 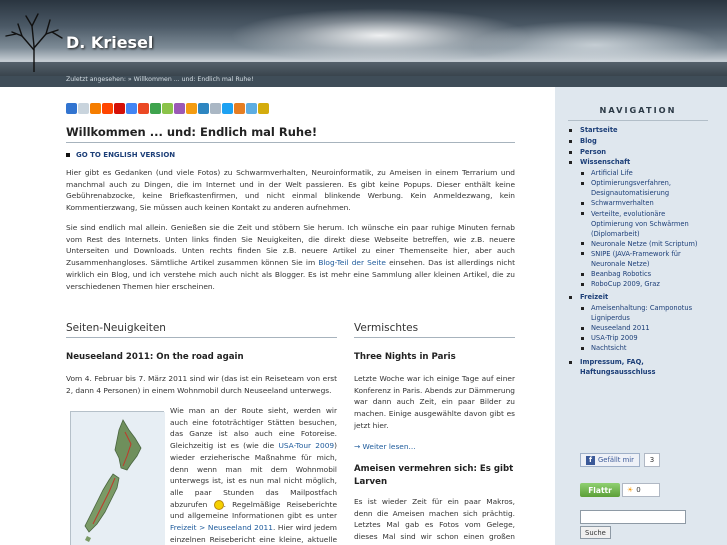 What do you see at coordinates (203, 108) in the screenshot?
I see `bookmark-icon` at bounding box center [203, 108].